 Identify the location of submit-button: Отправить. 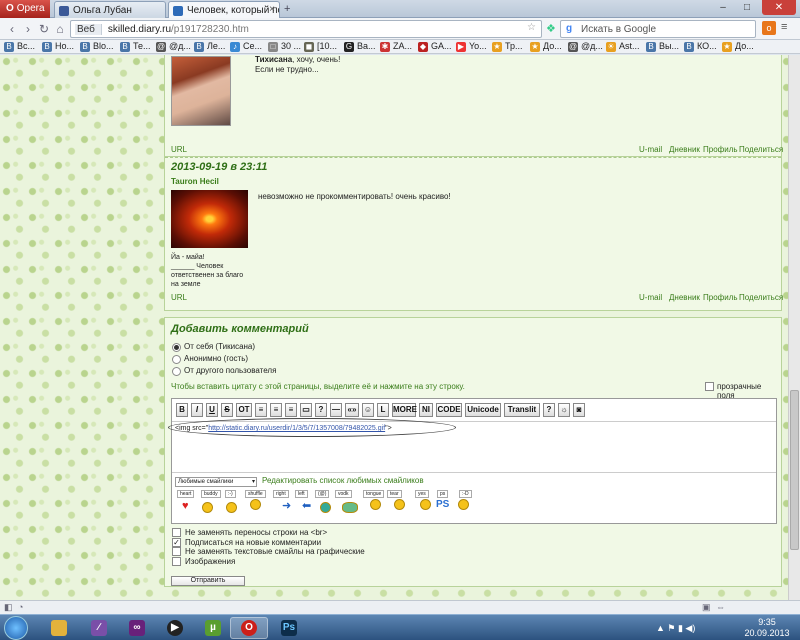
(208, 581).